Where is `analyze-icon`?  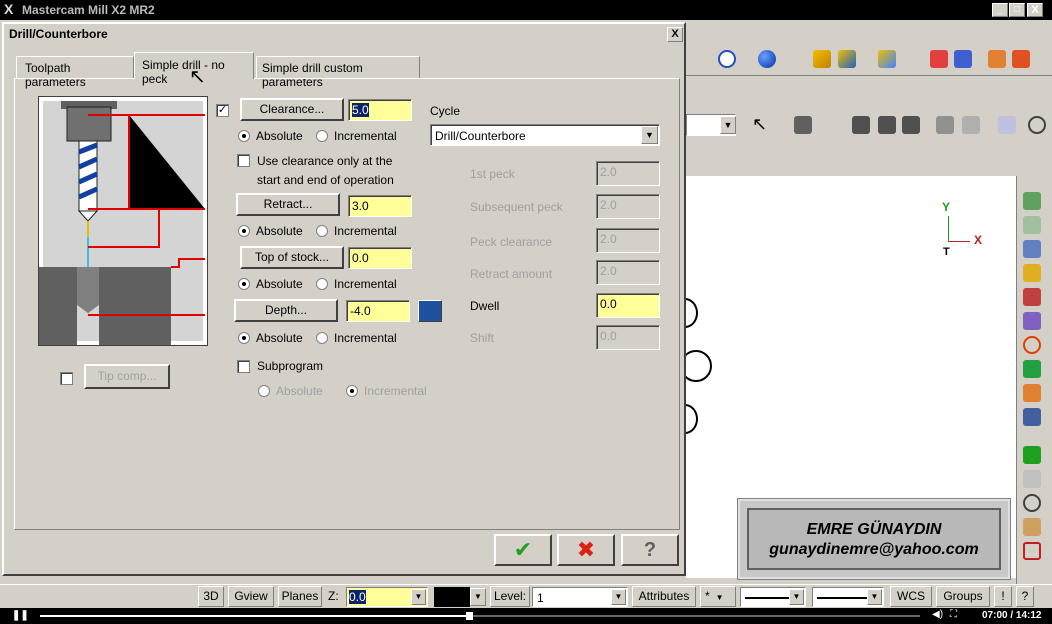
analyze-icon is located at coordinates (939, 59).